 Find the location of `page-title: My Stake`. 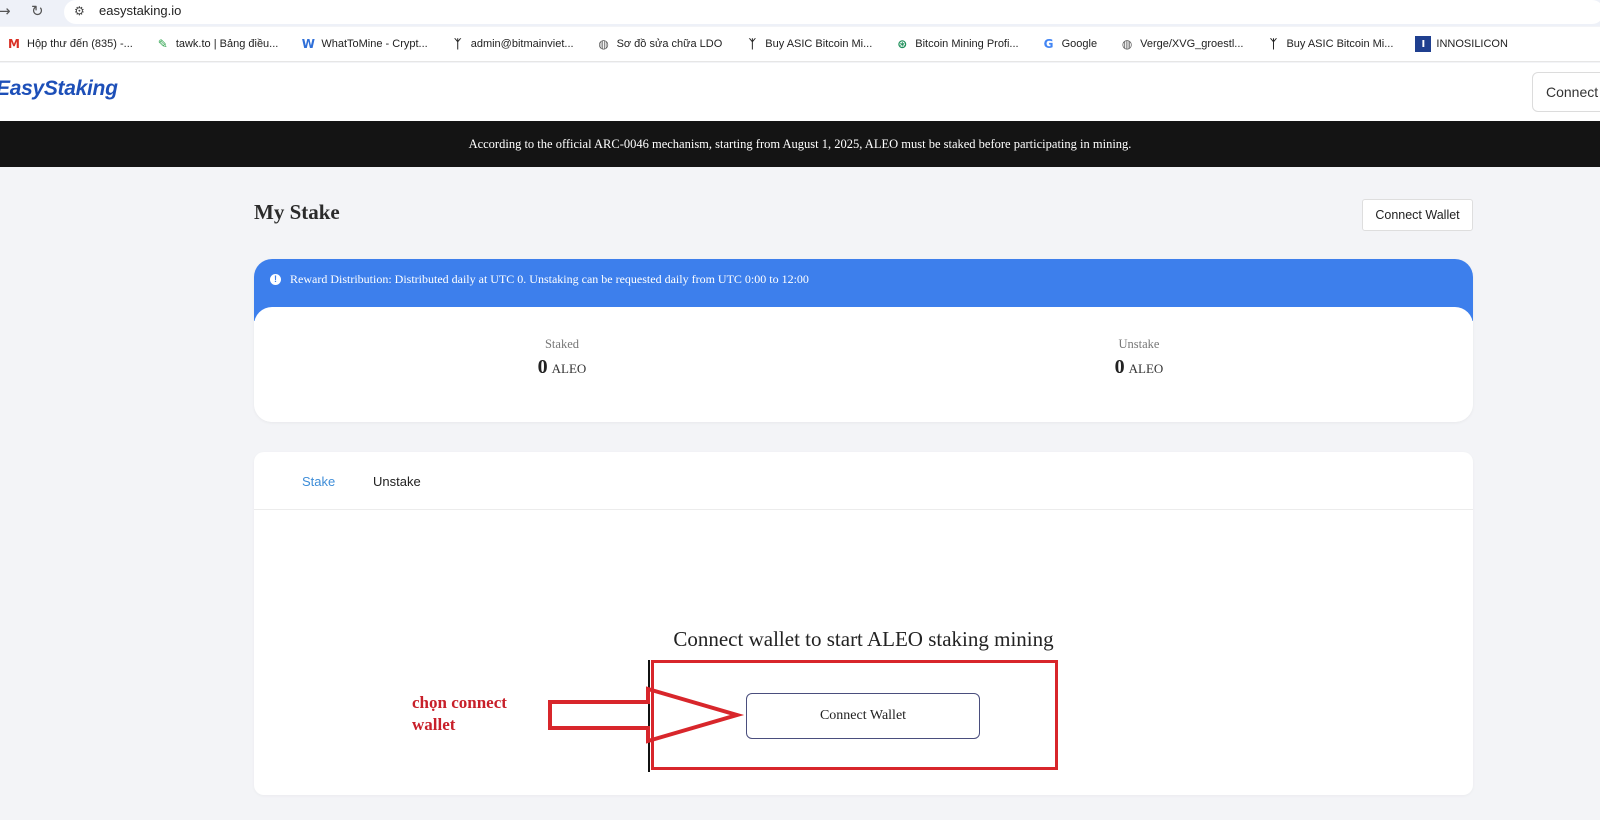

page-title: My Stake is located at coordinates (297, 212).